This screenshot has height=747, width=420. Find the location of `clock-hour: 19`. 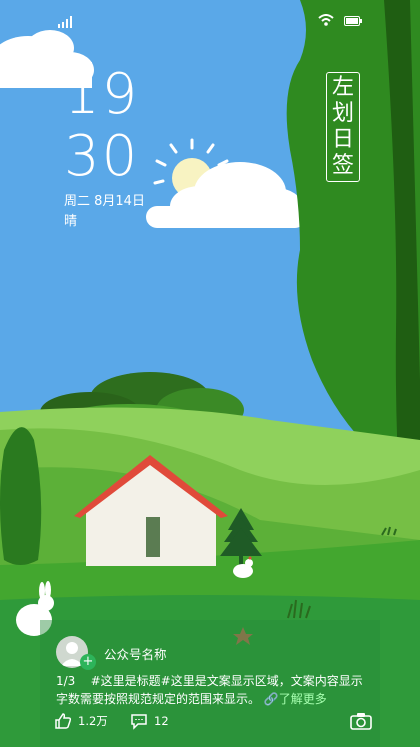

clock-hour: 19 is located at coordinates (102, 94).